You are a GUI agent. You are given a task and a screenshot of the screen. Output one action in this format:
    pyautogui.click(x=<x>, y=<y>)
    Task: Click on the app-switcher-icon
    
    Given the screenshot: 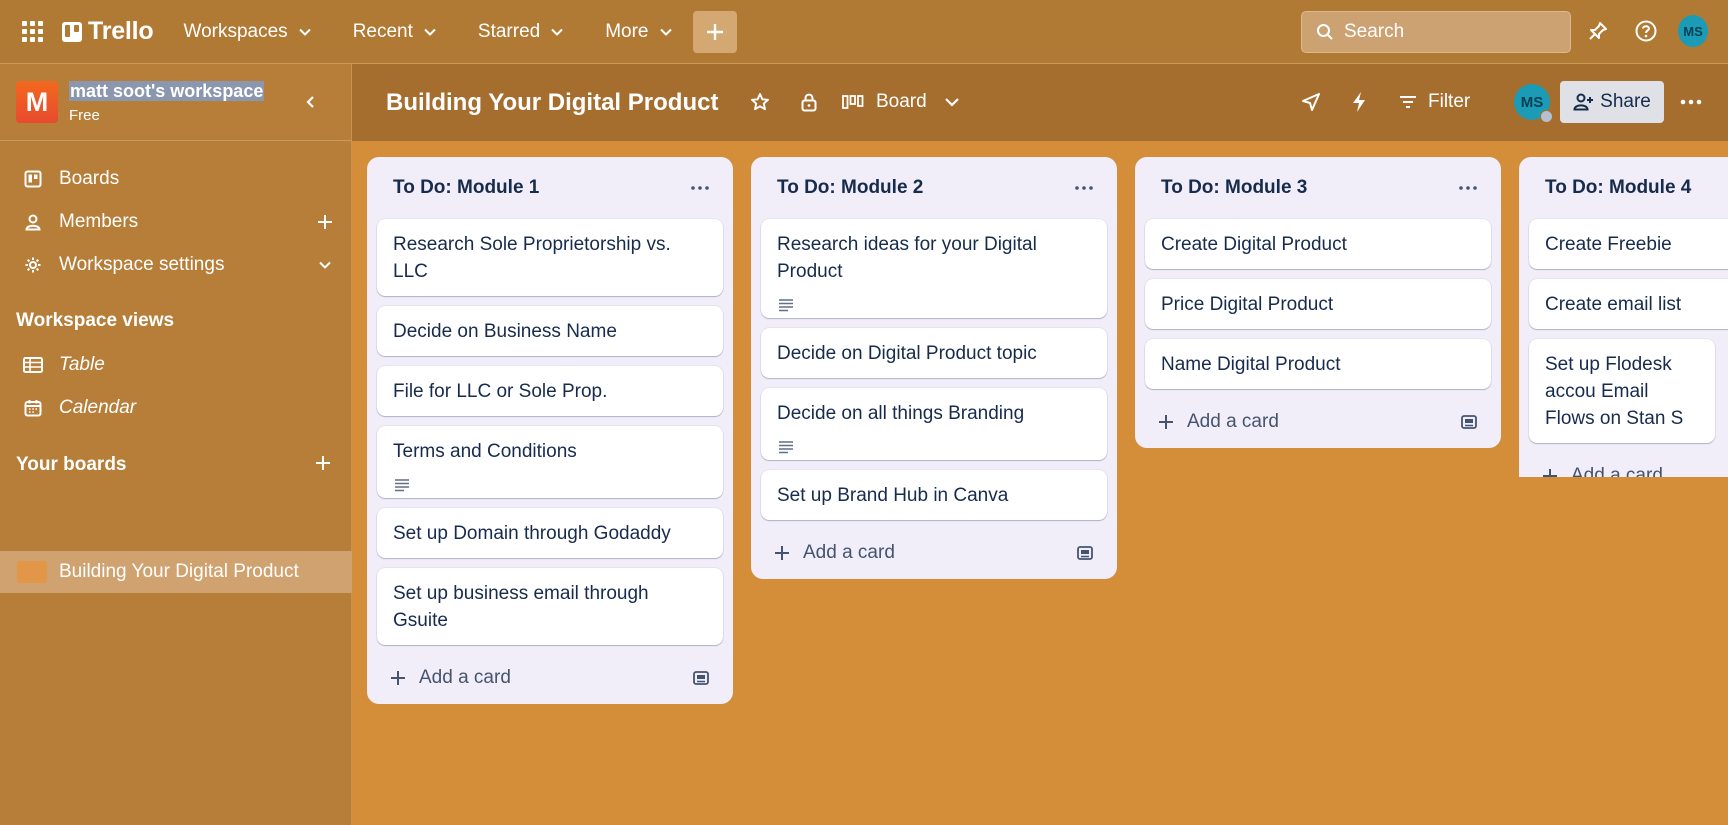 What is the action you would take?
    pyautogui.click(x=32, y=32)
    